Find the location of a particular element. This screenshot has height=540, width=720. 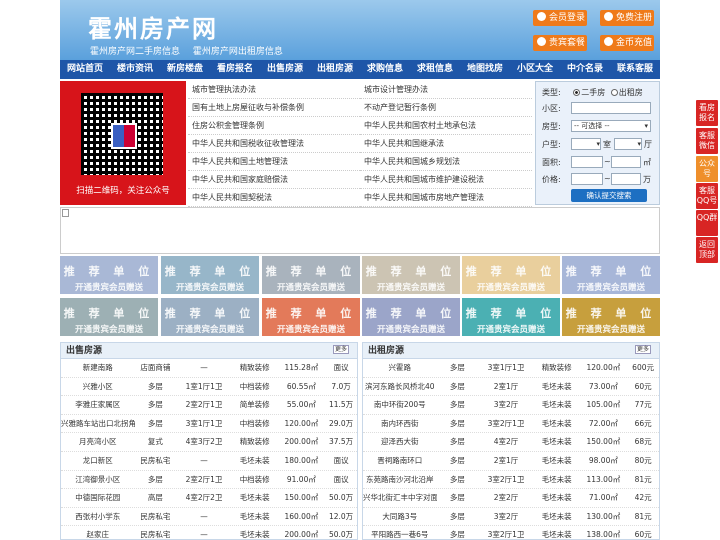

list-row: 兴雅路车站出口北拐角 多层 3室1厅1卫 中档装修 120.00㎡ 29.0万 is located at coordinates (209, 424).